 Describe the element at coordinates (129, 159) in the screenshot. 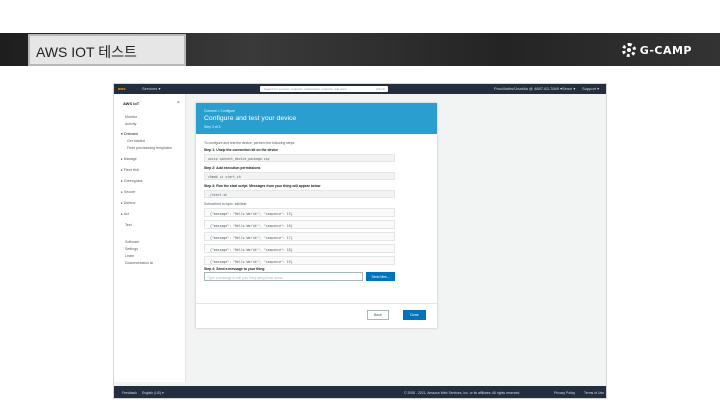

I see `sidebar-item-manage: ▸ Manage` at that location.